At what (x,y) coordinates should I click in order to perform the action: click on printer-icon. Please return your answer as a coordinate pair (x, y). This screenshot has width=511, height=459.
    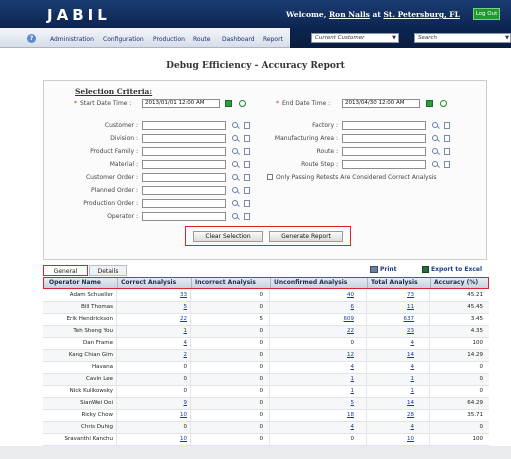
    Looking at the image, I should click on (374, 269).